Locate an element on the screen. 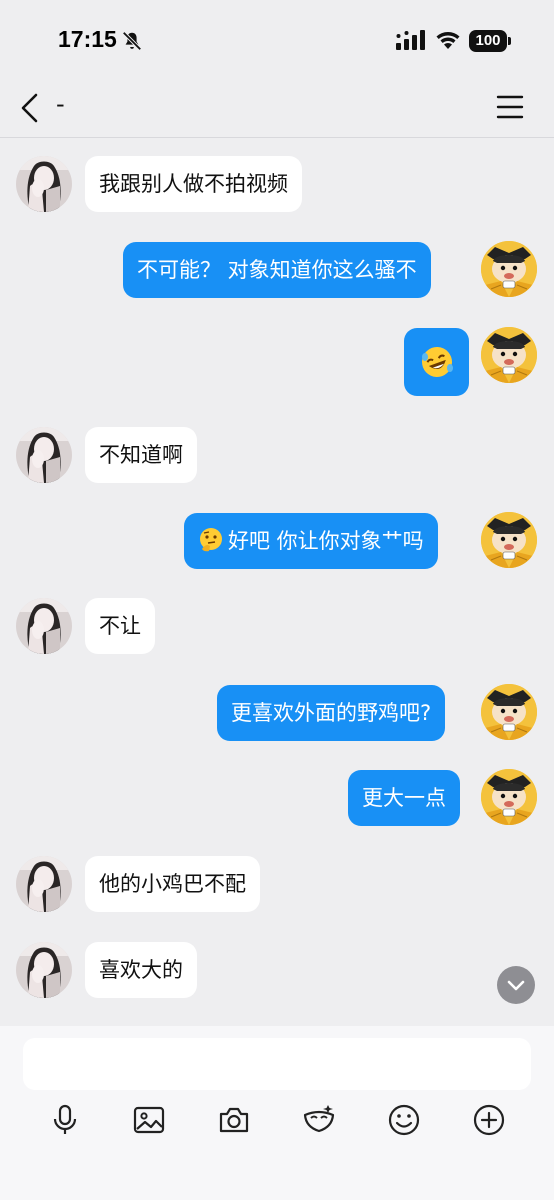 The height and width of the screenshot is (1200, 554). message-row is located at coordinates (277, 362).